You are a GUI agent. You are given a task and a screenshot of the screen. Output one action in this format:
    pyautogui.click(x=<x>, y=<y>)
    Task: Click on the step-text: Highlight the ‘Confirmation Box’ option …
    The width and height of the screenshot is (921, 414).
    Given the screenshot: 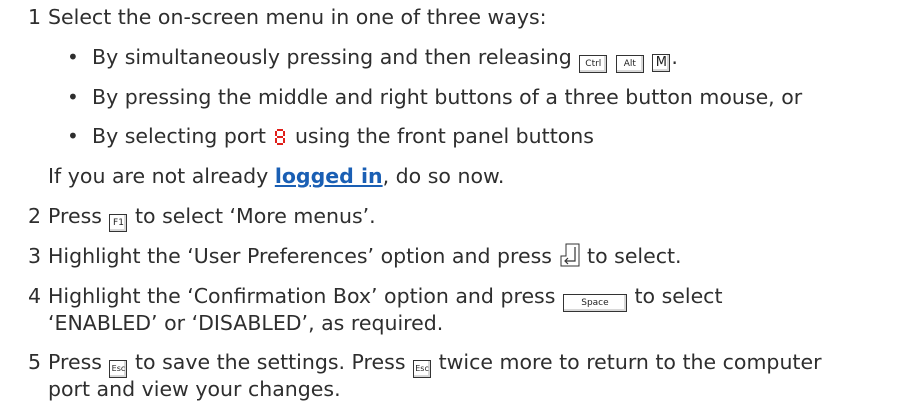 What is the action you would take?
    pyautogui.click(x=302, y=296)
    